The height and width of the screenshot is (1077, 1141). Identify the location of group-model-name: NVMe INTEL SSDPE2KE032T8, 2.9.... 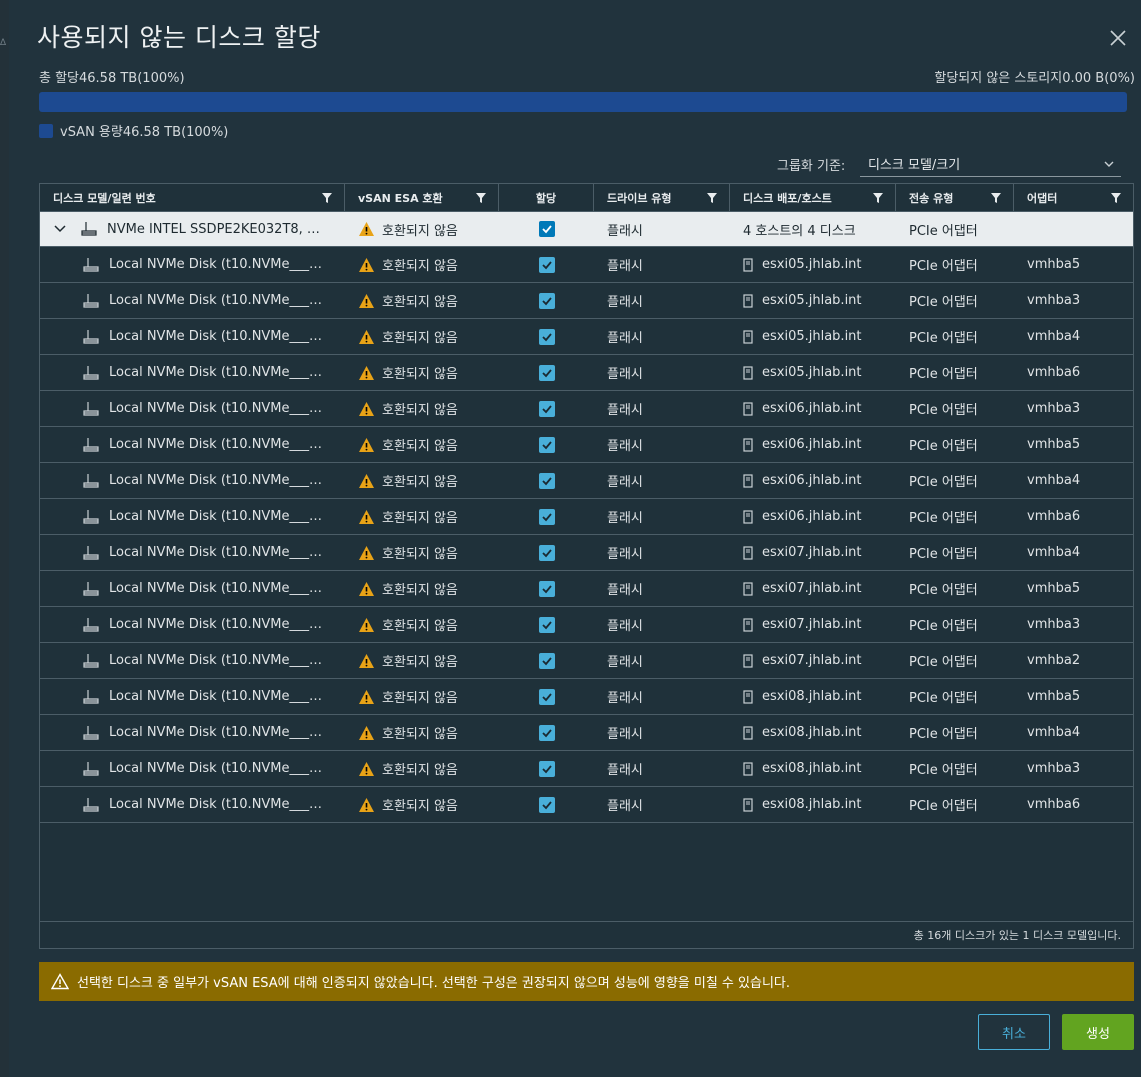
(216, 229).